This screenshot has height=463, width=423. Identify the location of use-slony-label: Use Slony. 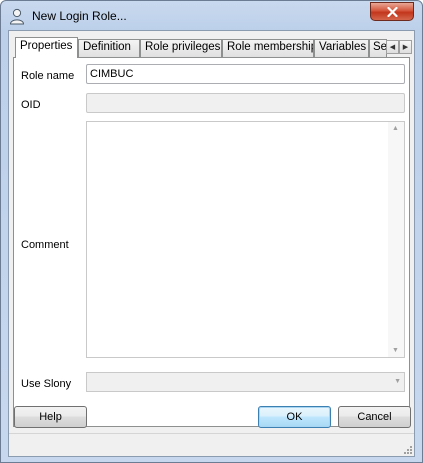
(46, 384).